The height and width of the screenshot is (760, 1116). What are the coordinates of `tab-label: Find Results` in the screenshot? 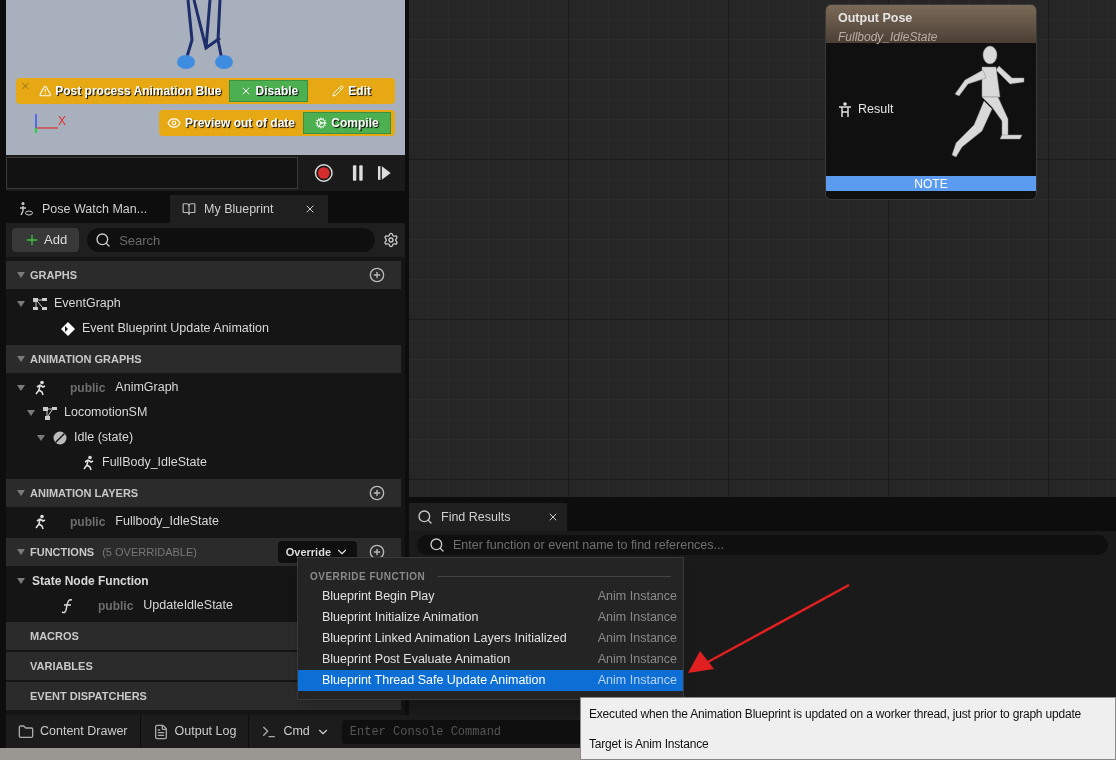 It's located at (476, 517).